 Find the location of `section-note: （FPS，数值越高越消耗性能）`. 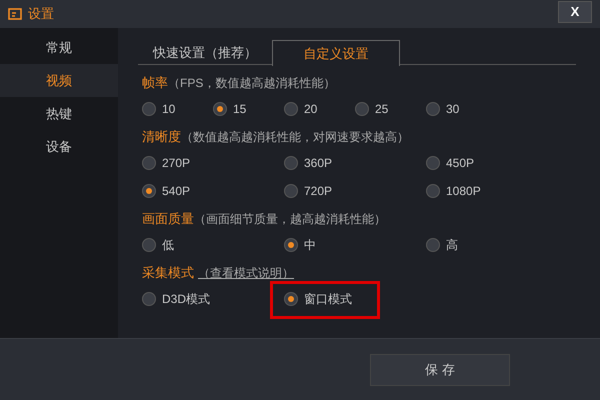

section-note: （FPS，数值越高越消耗性能） is located at coordinates (252, 83).